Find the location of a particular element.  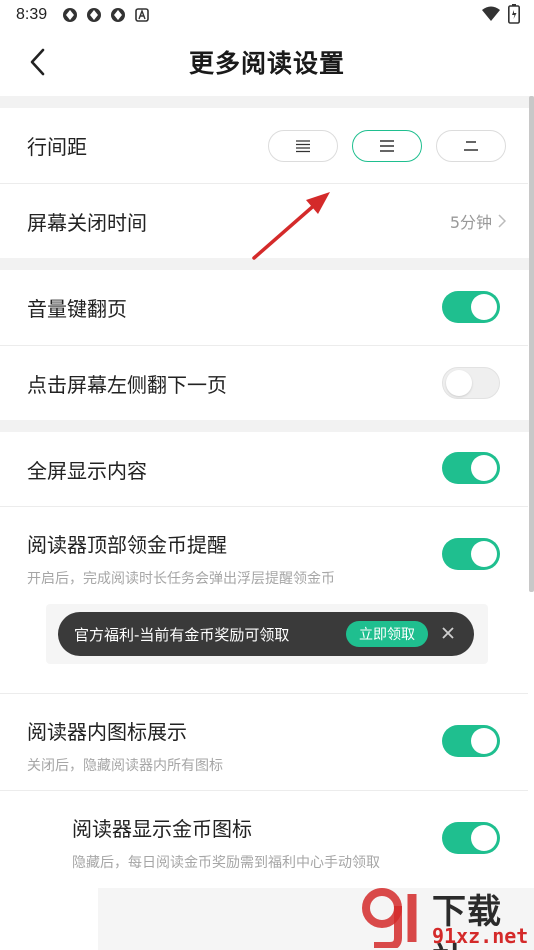

fullscreen-label: 全屏显示内容 is located at coordinates (87, 470).